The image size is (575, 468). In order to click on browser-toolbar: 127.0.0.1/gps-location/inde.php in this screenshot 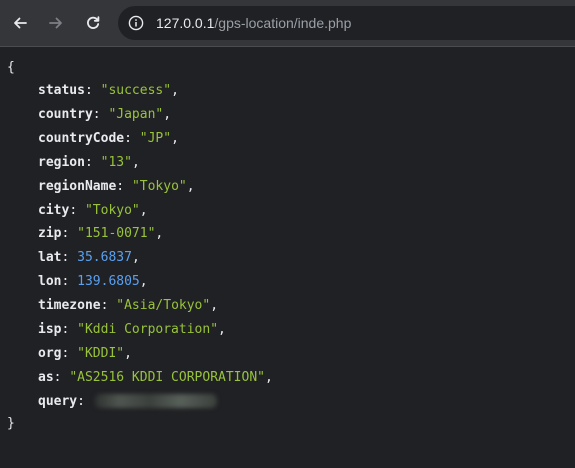, I will do `click(287, 23)`.